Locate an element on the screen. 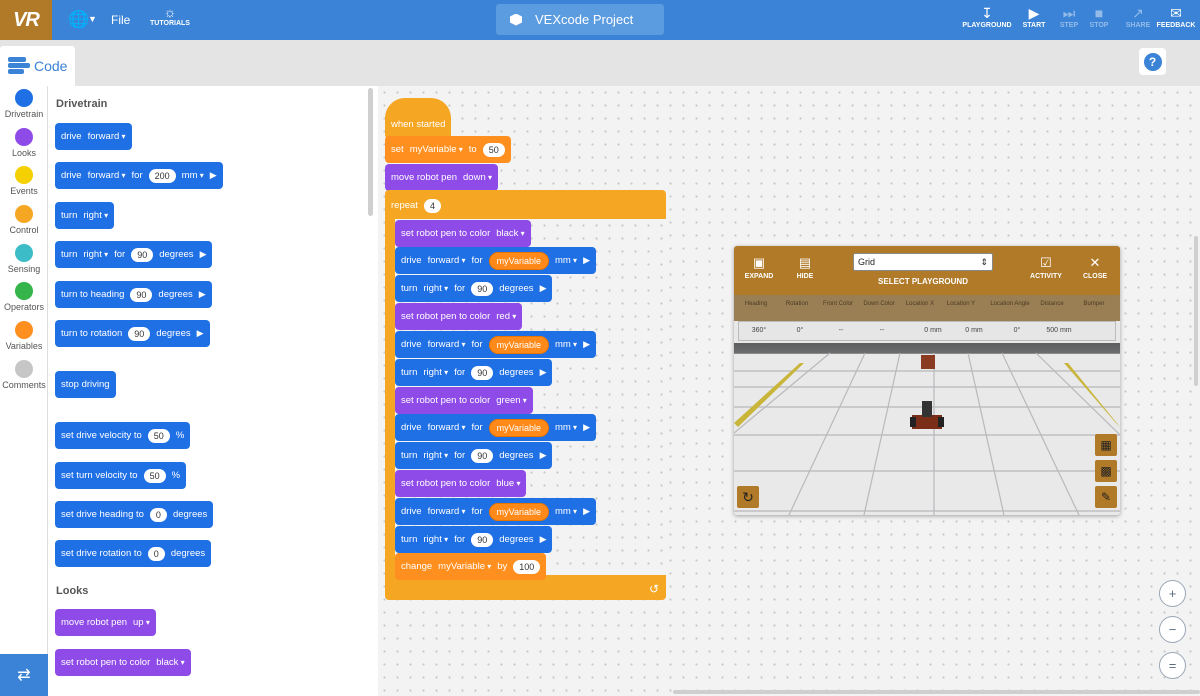 The image size is (1200, 696). close-button: ✕ CLOSE is located at coordinates (1095, 268).